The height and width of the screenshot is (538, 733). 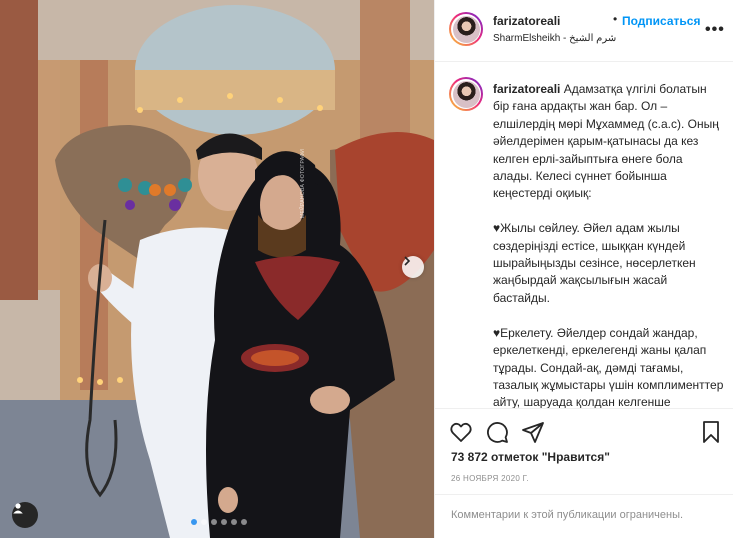 What do you see at coordinates (25, 515) in the screenshot?
I see `tagged-users-button` at bounding box center [25, 515].